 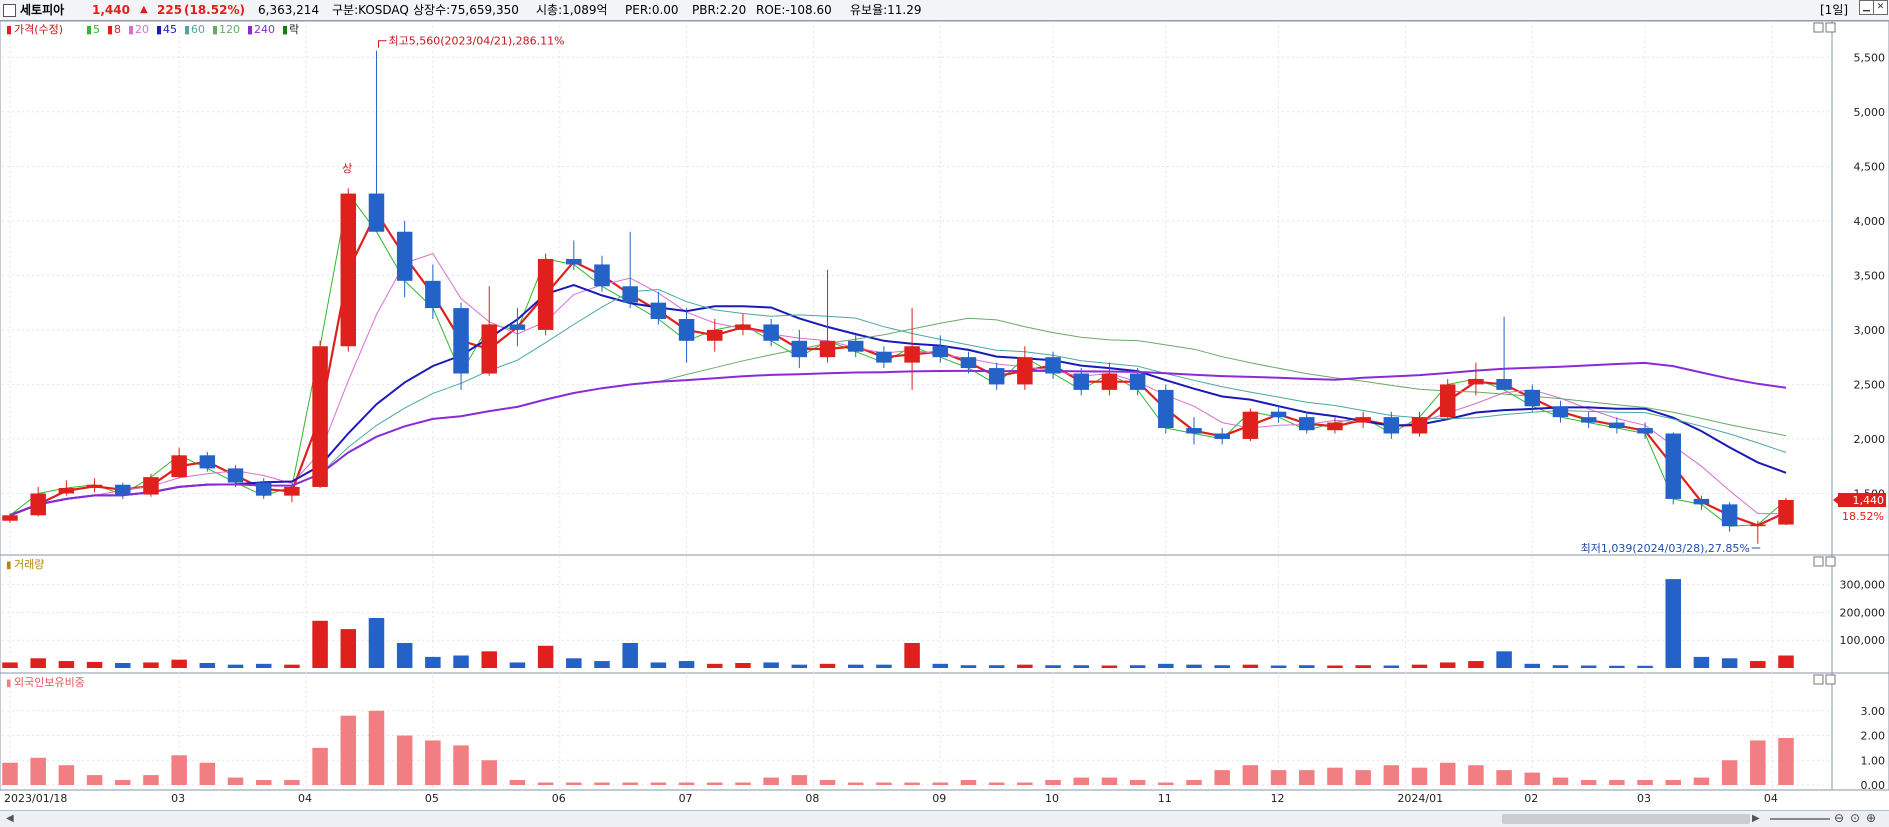 I want to click on foreign-tick-label: 3.00, so click(x=1873, y=711).